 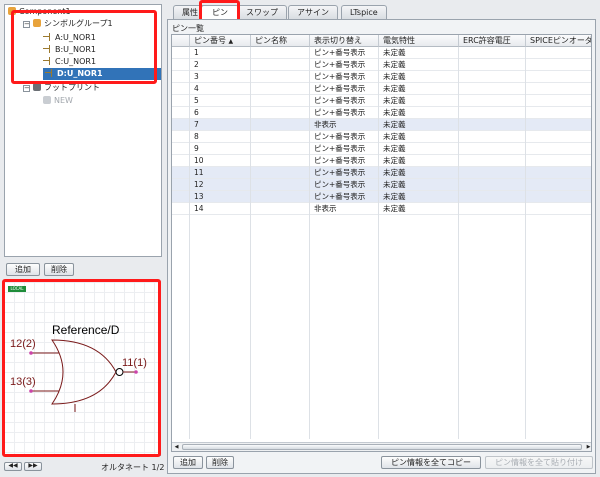 What do you see at coordinates (80, 73) in the screenshot?
I see `unit-label: D:U_NOR1` at bounding box center [80, 73].